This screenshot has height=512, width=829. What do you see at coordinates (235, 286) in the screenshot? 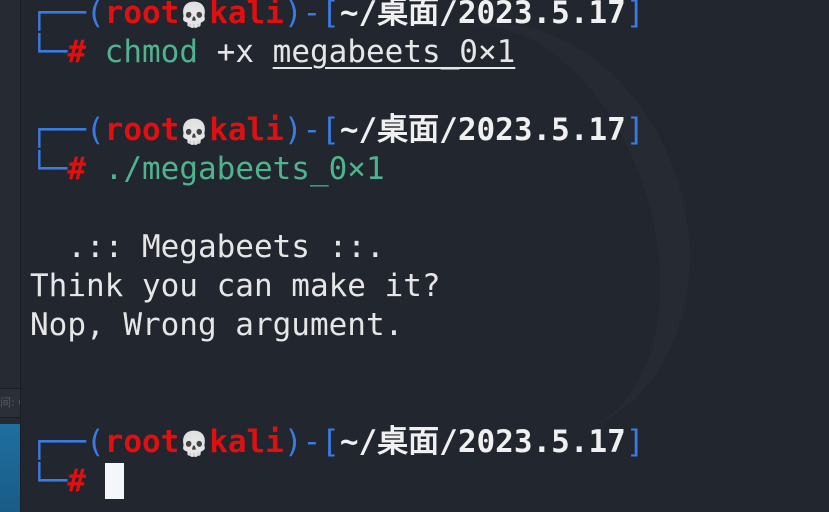
I see `output-line: Think you can make it?` at bounding box center [235, 286].